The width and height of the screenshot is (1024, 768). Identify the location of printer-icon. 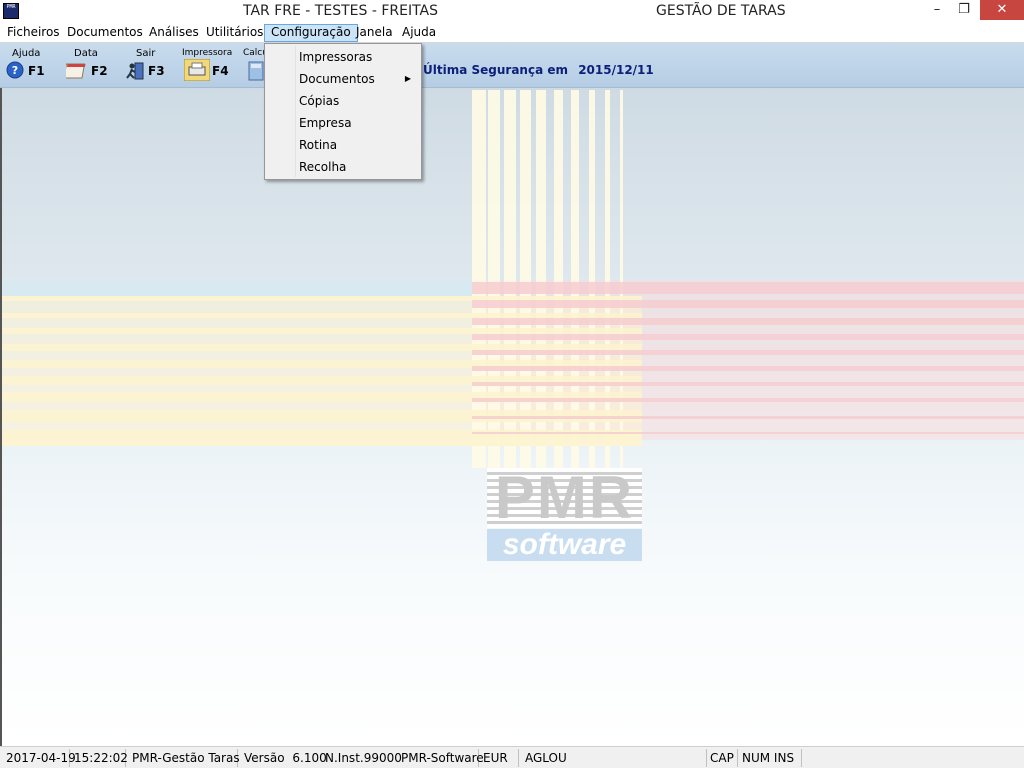
(197, 70).